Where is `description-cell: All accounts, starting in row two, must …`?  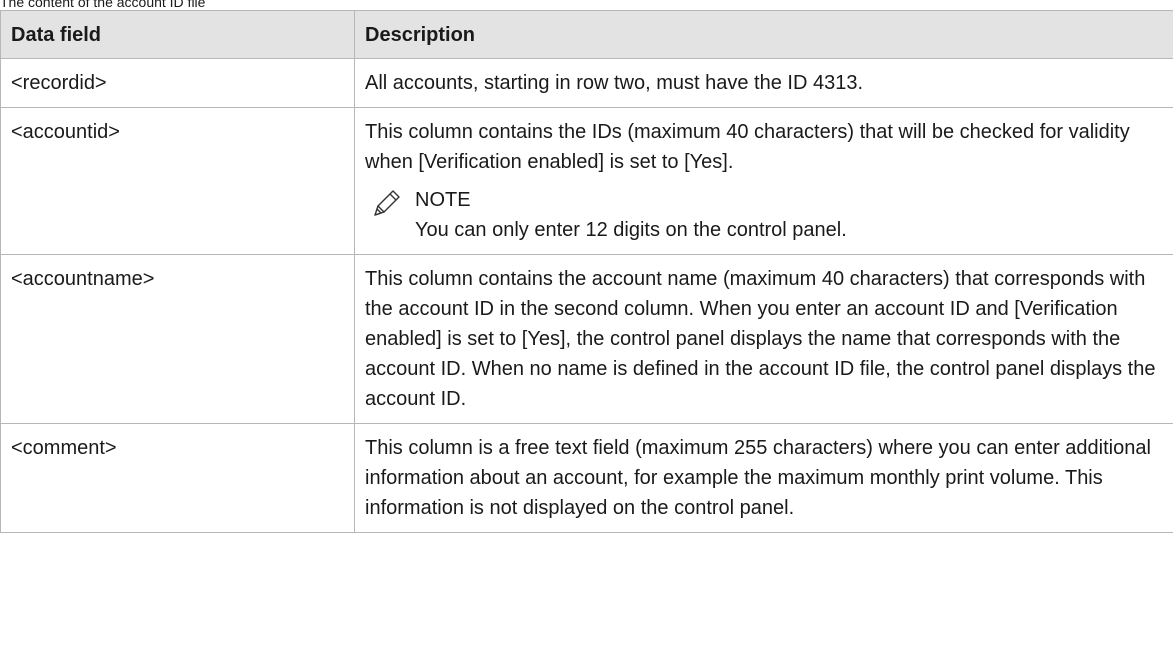 description-cell: All accounts, starting in row two, must … is located at coordinates (763, 83).